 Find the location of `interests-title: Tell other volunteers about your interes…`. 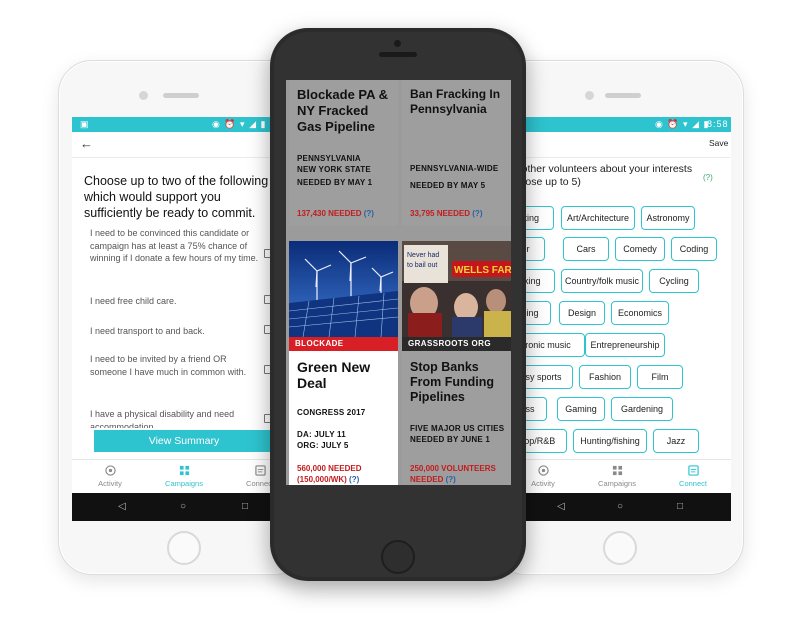

interests-title: Tell other volunteers about your interes… is located at coordinates (599, 175).